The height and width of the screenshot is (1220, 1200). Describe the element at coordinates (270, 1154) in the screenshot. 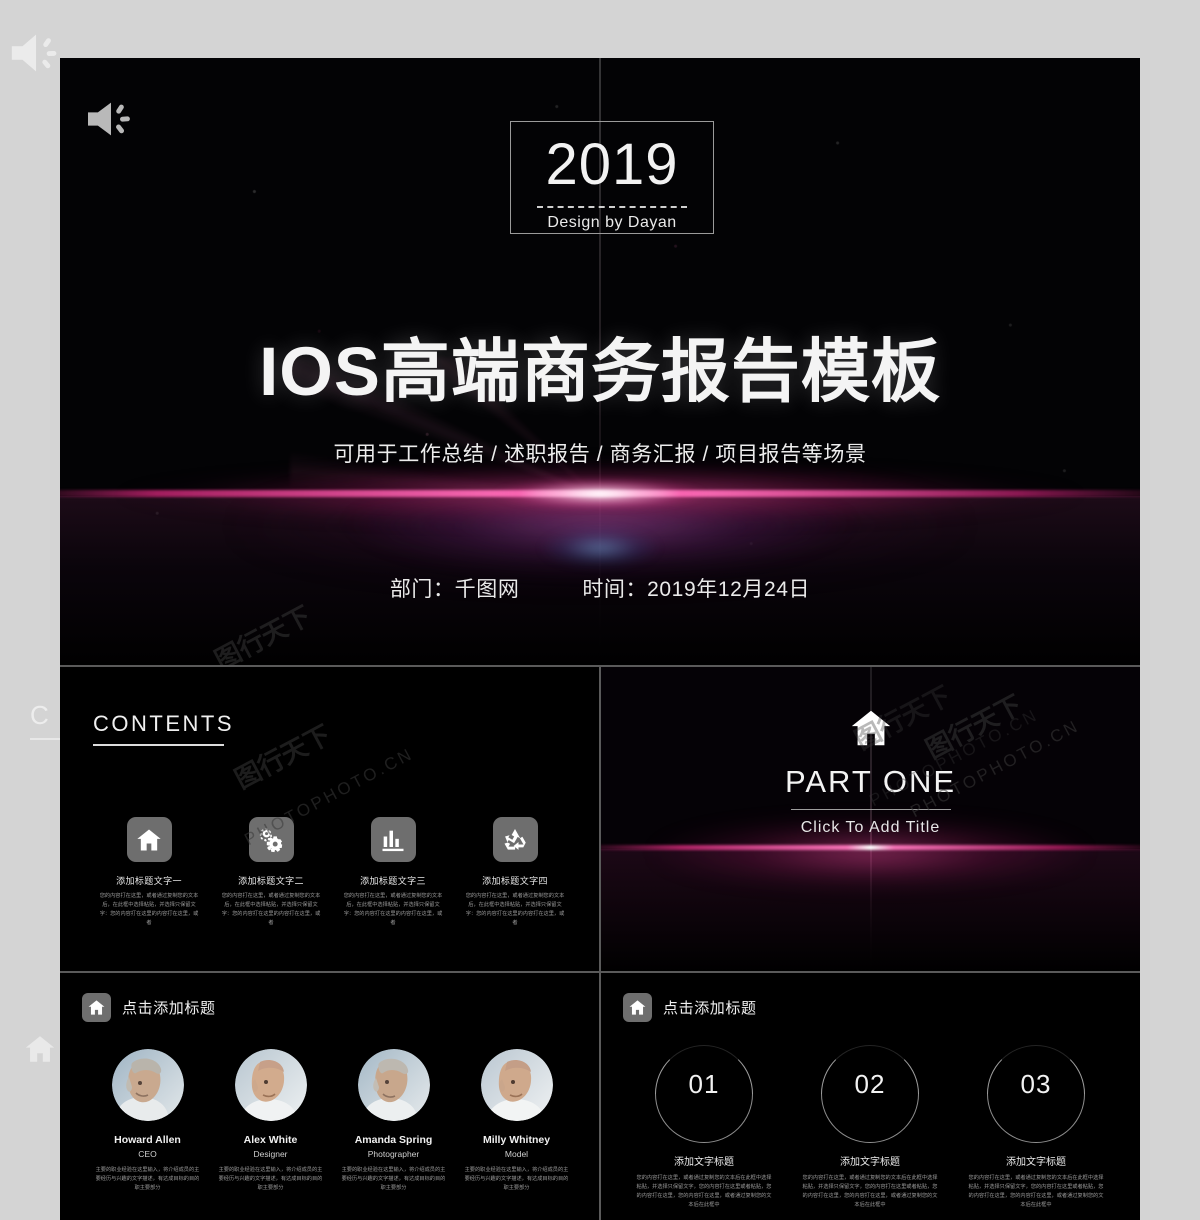

I see `team-member-role: Designer` at that location.